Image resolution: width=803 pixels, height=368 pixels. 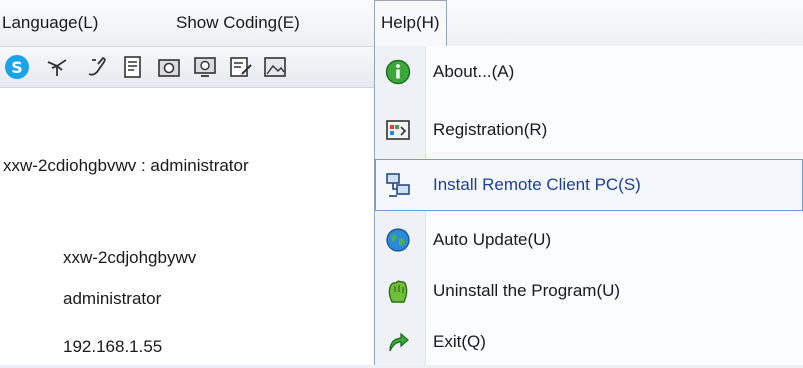 What do you see at coordinates (492, 239) in the screenshot?
I see `menu-item-auto-update-label: Auto Update(U)` at bounding box center [492, 239].